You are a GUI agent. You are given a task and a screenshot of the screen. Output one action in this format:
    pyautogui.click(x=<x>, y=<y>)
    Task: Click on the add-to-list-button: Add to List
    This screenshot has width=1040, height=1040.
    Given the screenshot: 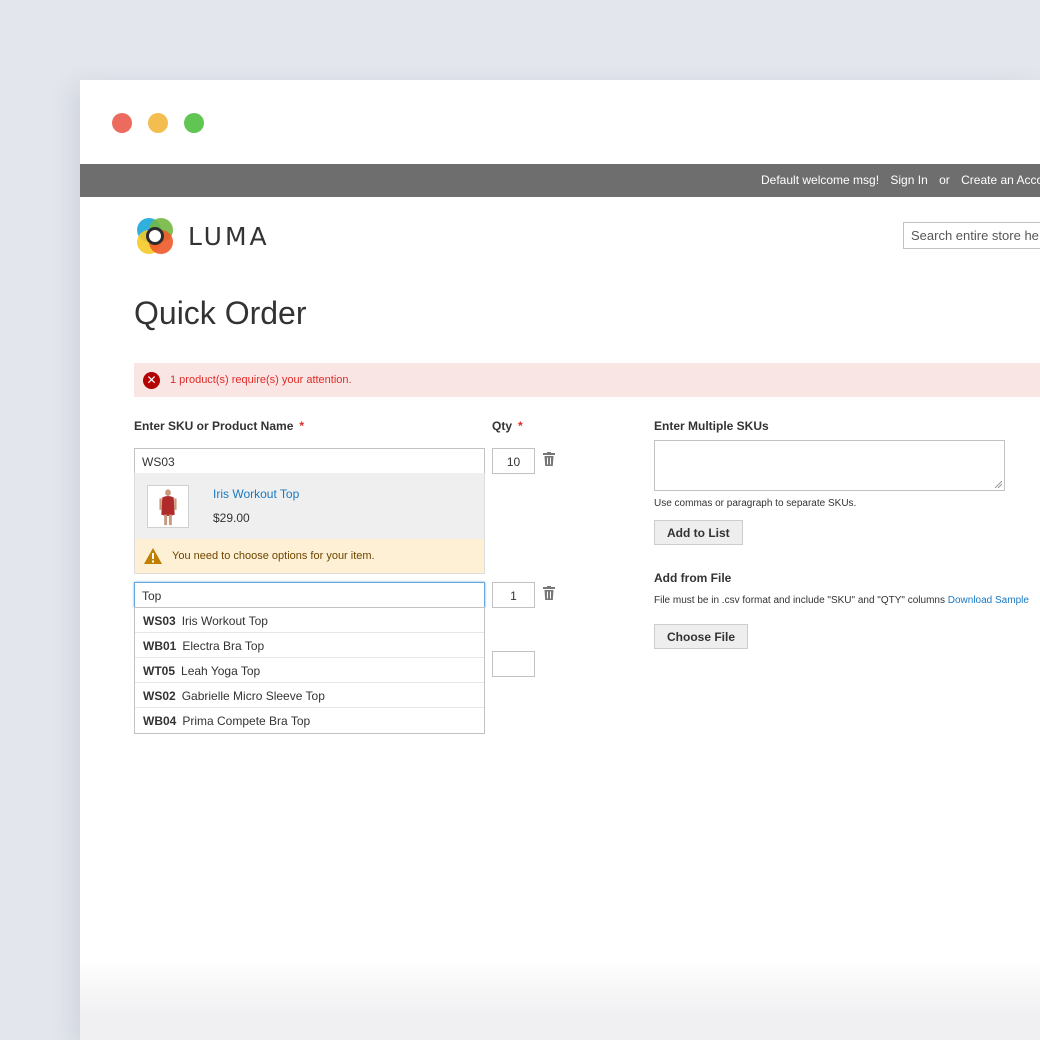 What is the action you would take?
    pyautogui.click(x=698, y=532)
    